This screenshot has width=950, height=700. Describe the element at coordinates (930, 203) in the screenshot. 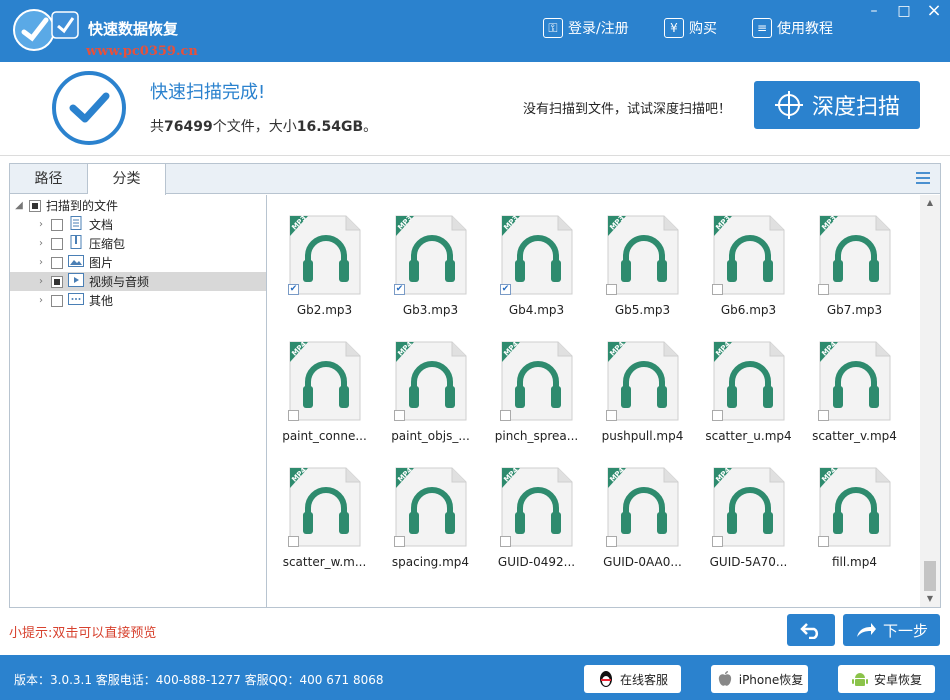

I see `scroll-up-arrow-icon: ▲` at that location.